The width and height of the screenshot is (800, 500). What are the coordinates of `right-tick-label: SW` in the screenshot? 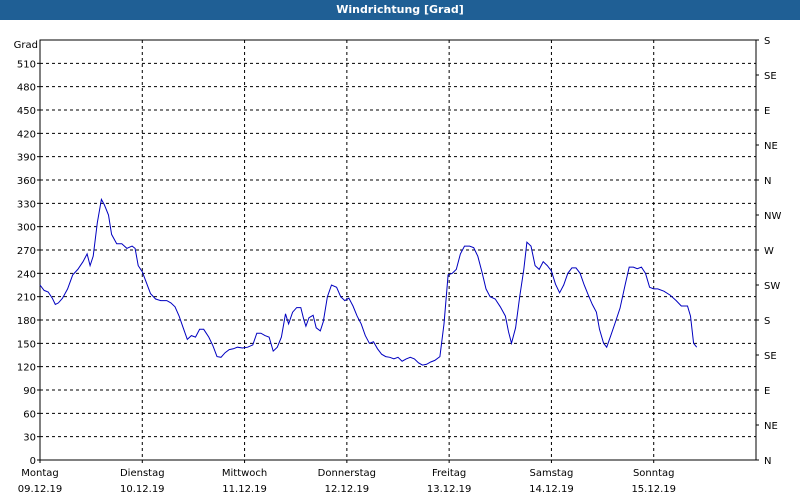 It's located at (772, 286).